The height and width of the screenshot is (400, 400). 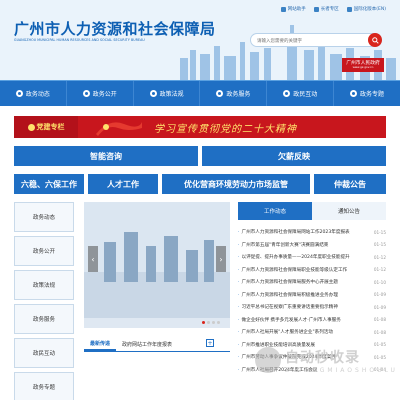 What do you see at coordinates (44, 353) in the screenshot?
I see `left-menu-interaction: 政民互动` at bounding box center [44, 353].